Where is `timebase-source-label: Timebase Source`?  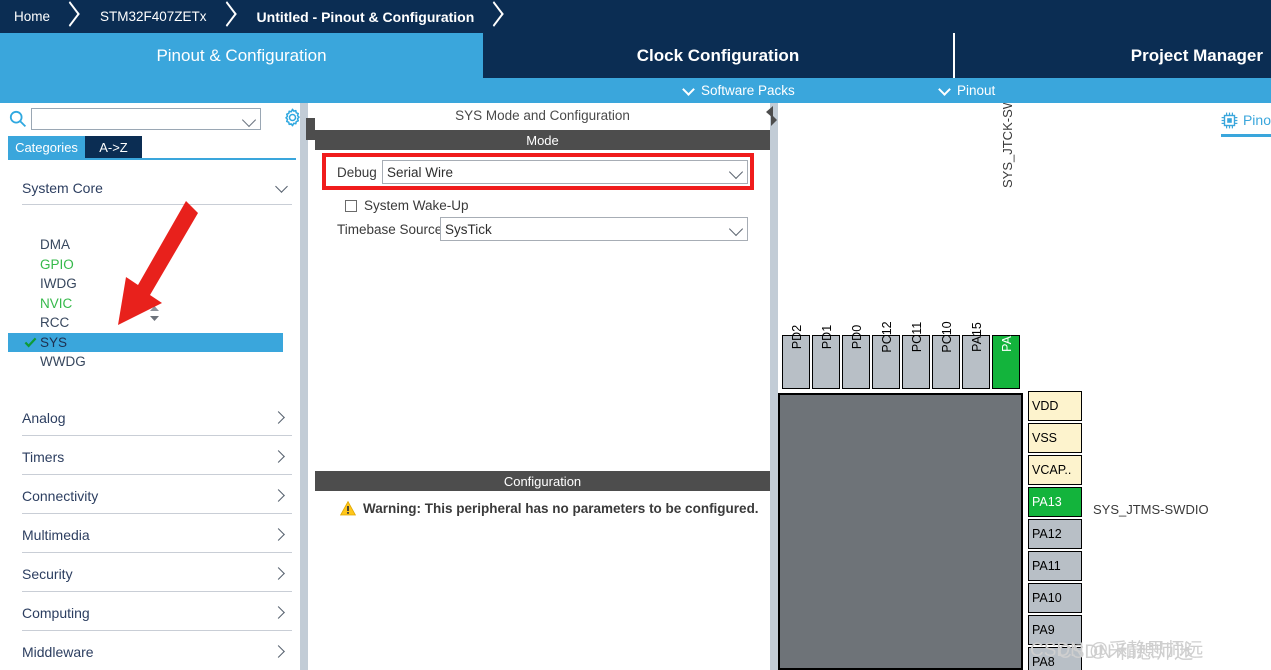
timebase-source-label: Timebase Source is located at coordinates (390, 229).